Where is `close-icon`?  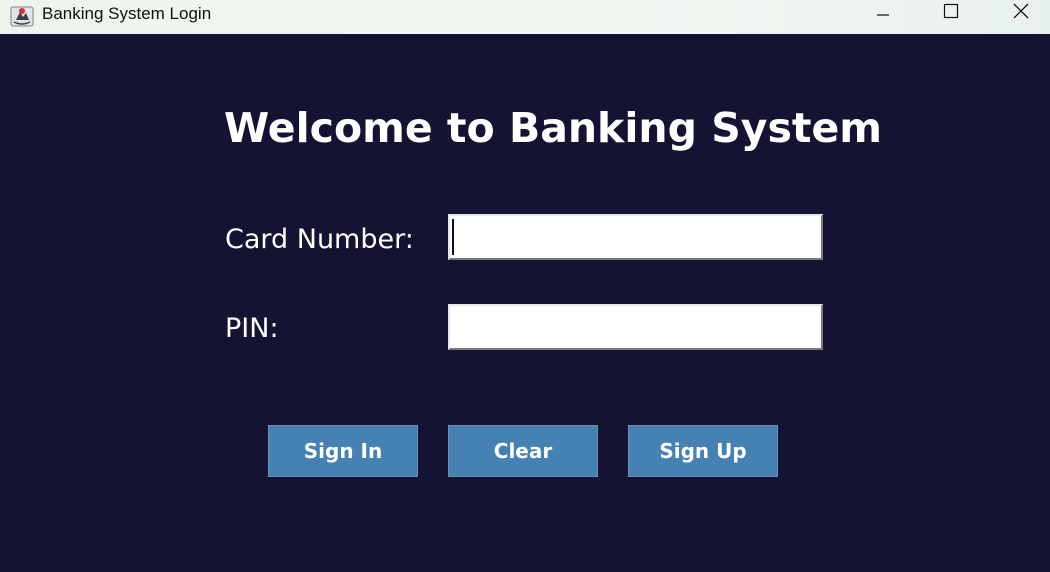 close-icon is located at coordinates (1021, 13).